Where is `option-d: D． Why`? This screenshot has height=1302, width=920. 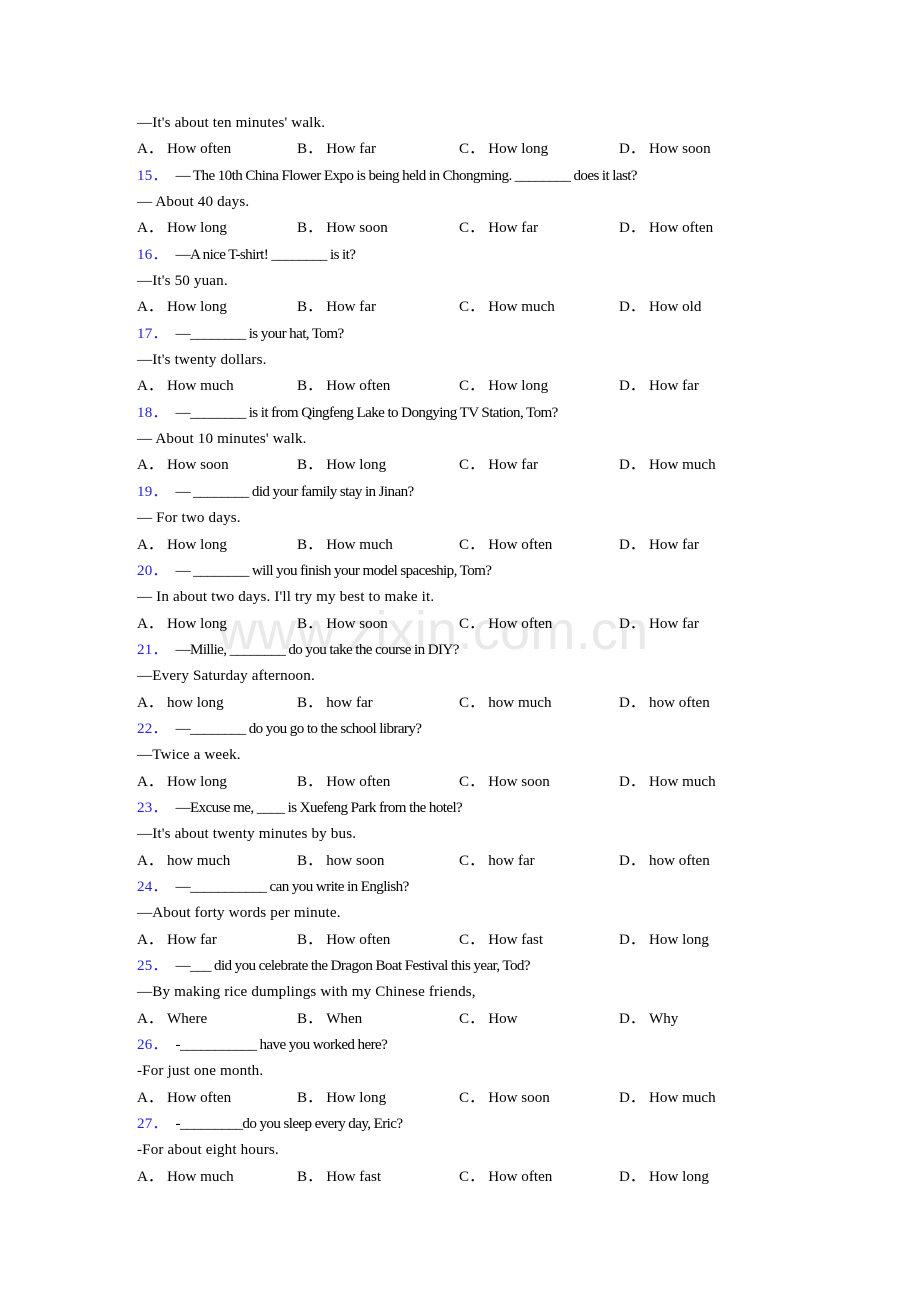 option-d: D． Why is located at coordinates (648, 1019).